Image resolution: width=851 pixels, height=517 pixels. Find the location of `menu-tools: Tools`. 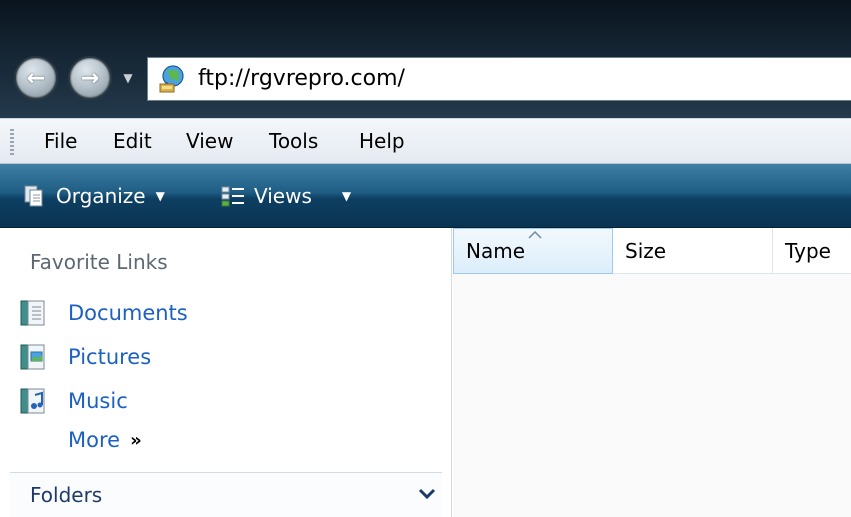

menu-tools: Tools is located at coordinates (293, 141).